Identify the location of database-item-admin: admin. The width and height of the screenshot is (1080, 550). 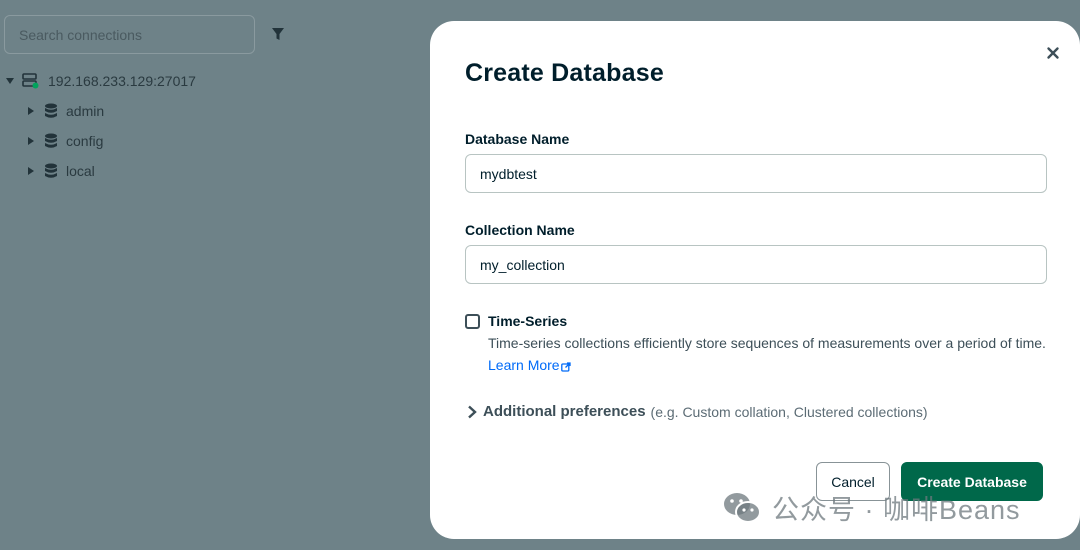
(101, 111).